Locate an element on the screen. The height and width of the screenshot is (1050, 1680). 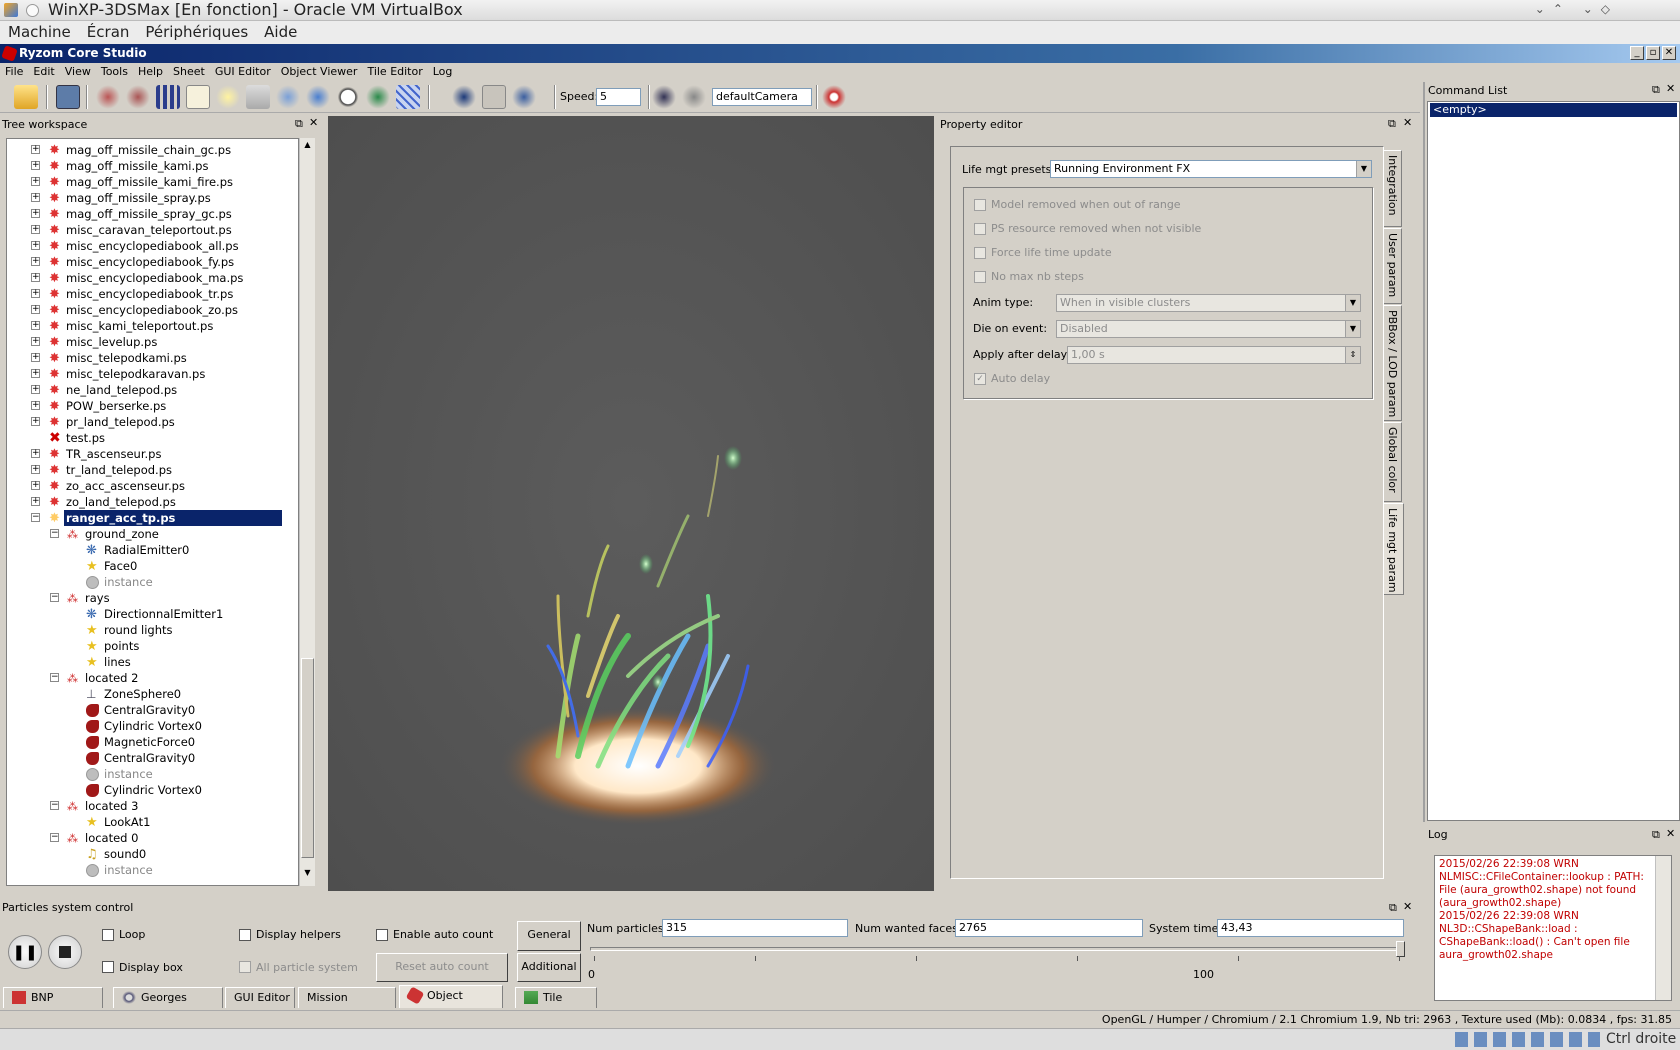
tree-item: + ✸ misc_encyclopediabook_zo.ps is located at coordinates (152, 310).